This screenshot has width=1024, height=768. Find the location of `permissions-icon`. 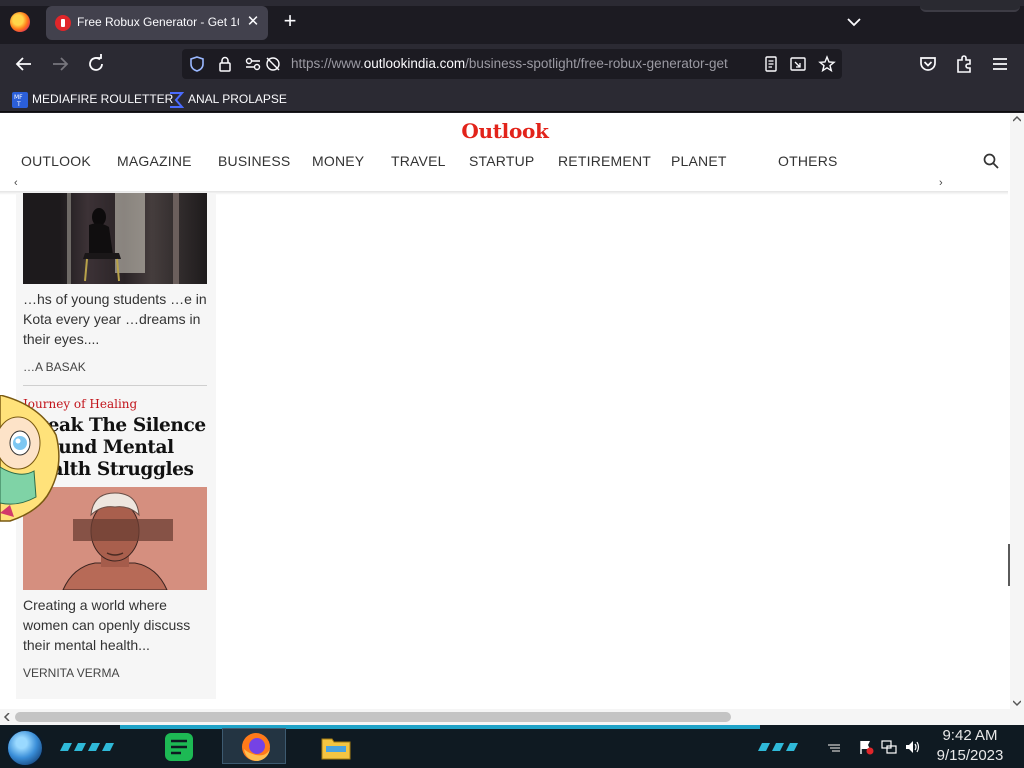

permissions-icon is located at coordinates (253, 64).